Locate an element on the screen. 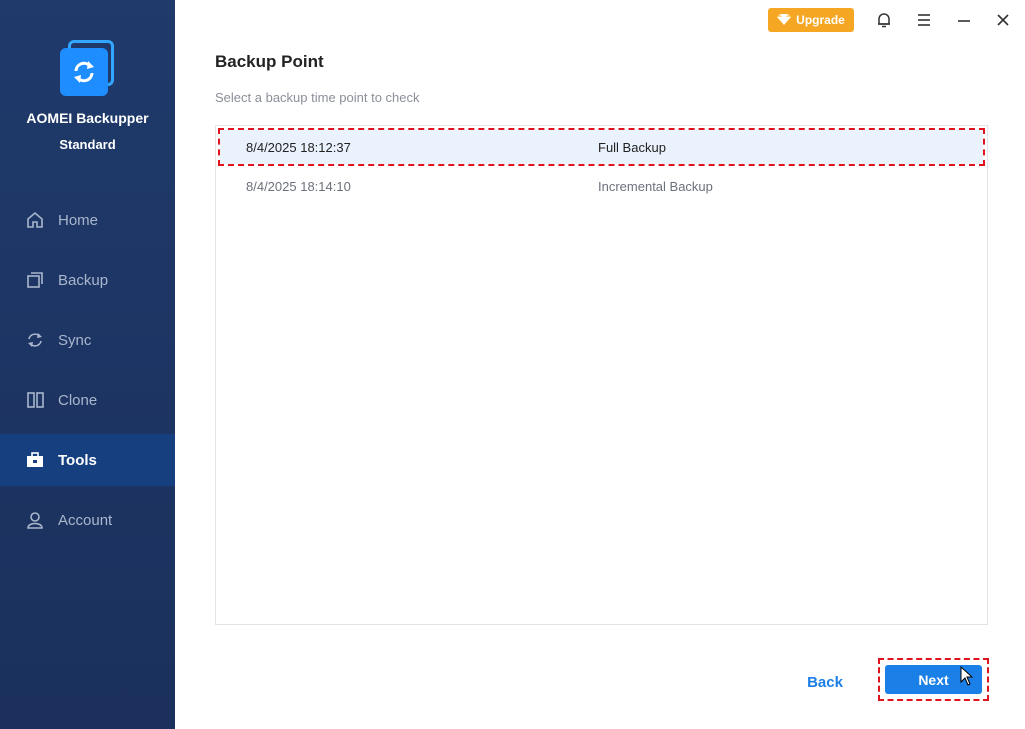 The image size is (1025, 729). sidebar-item-backup: Backup is located at coordinates (87, 280).